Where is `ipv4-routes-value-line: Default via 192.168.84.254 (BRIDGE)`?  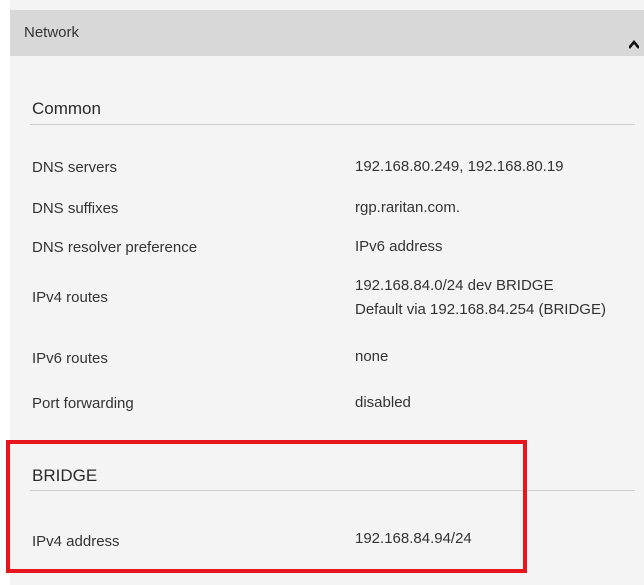
ipv4-routes-value-line: Default via 192.168.84.254 (BRIDGE) is located at coordinates (480, 309).